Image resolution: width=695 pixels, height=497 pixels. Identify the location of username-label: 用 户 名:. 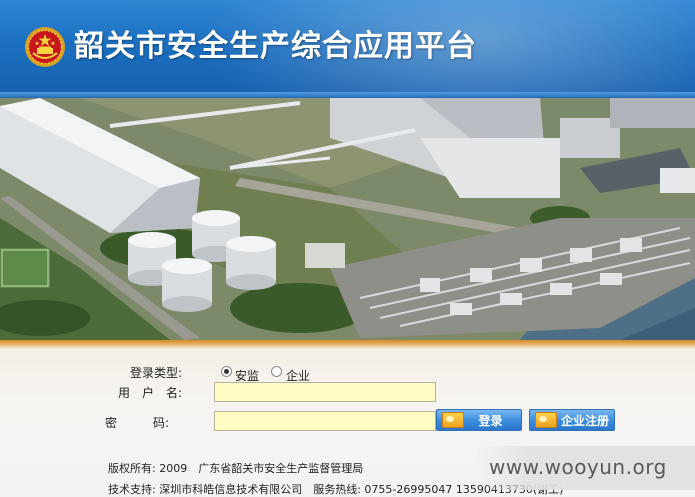
(150, 393).